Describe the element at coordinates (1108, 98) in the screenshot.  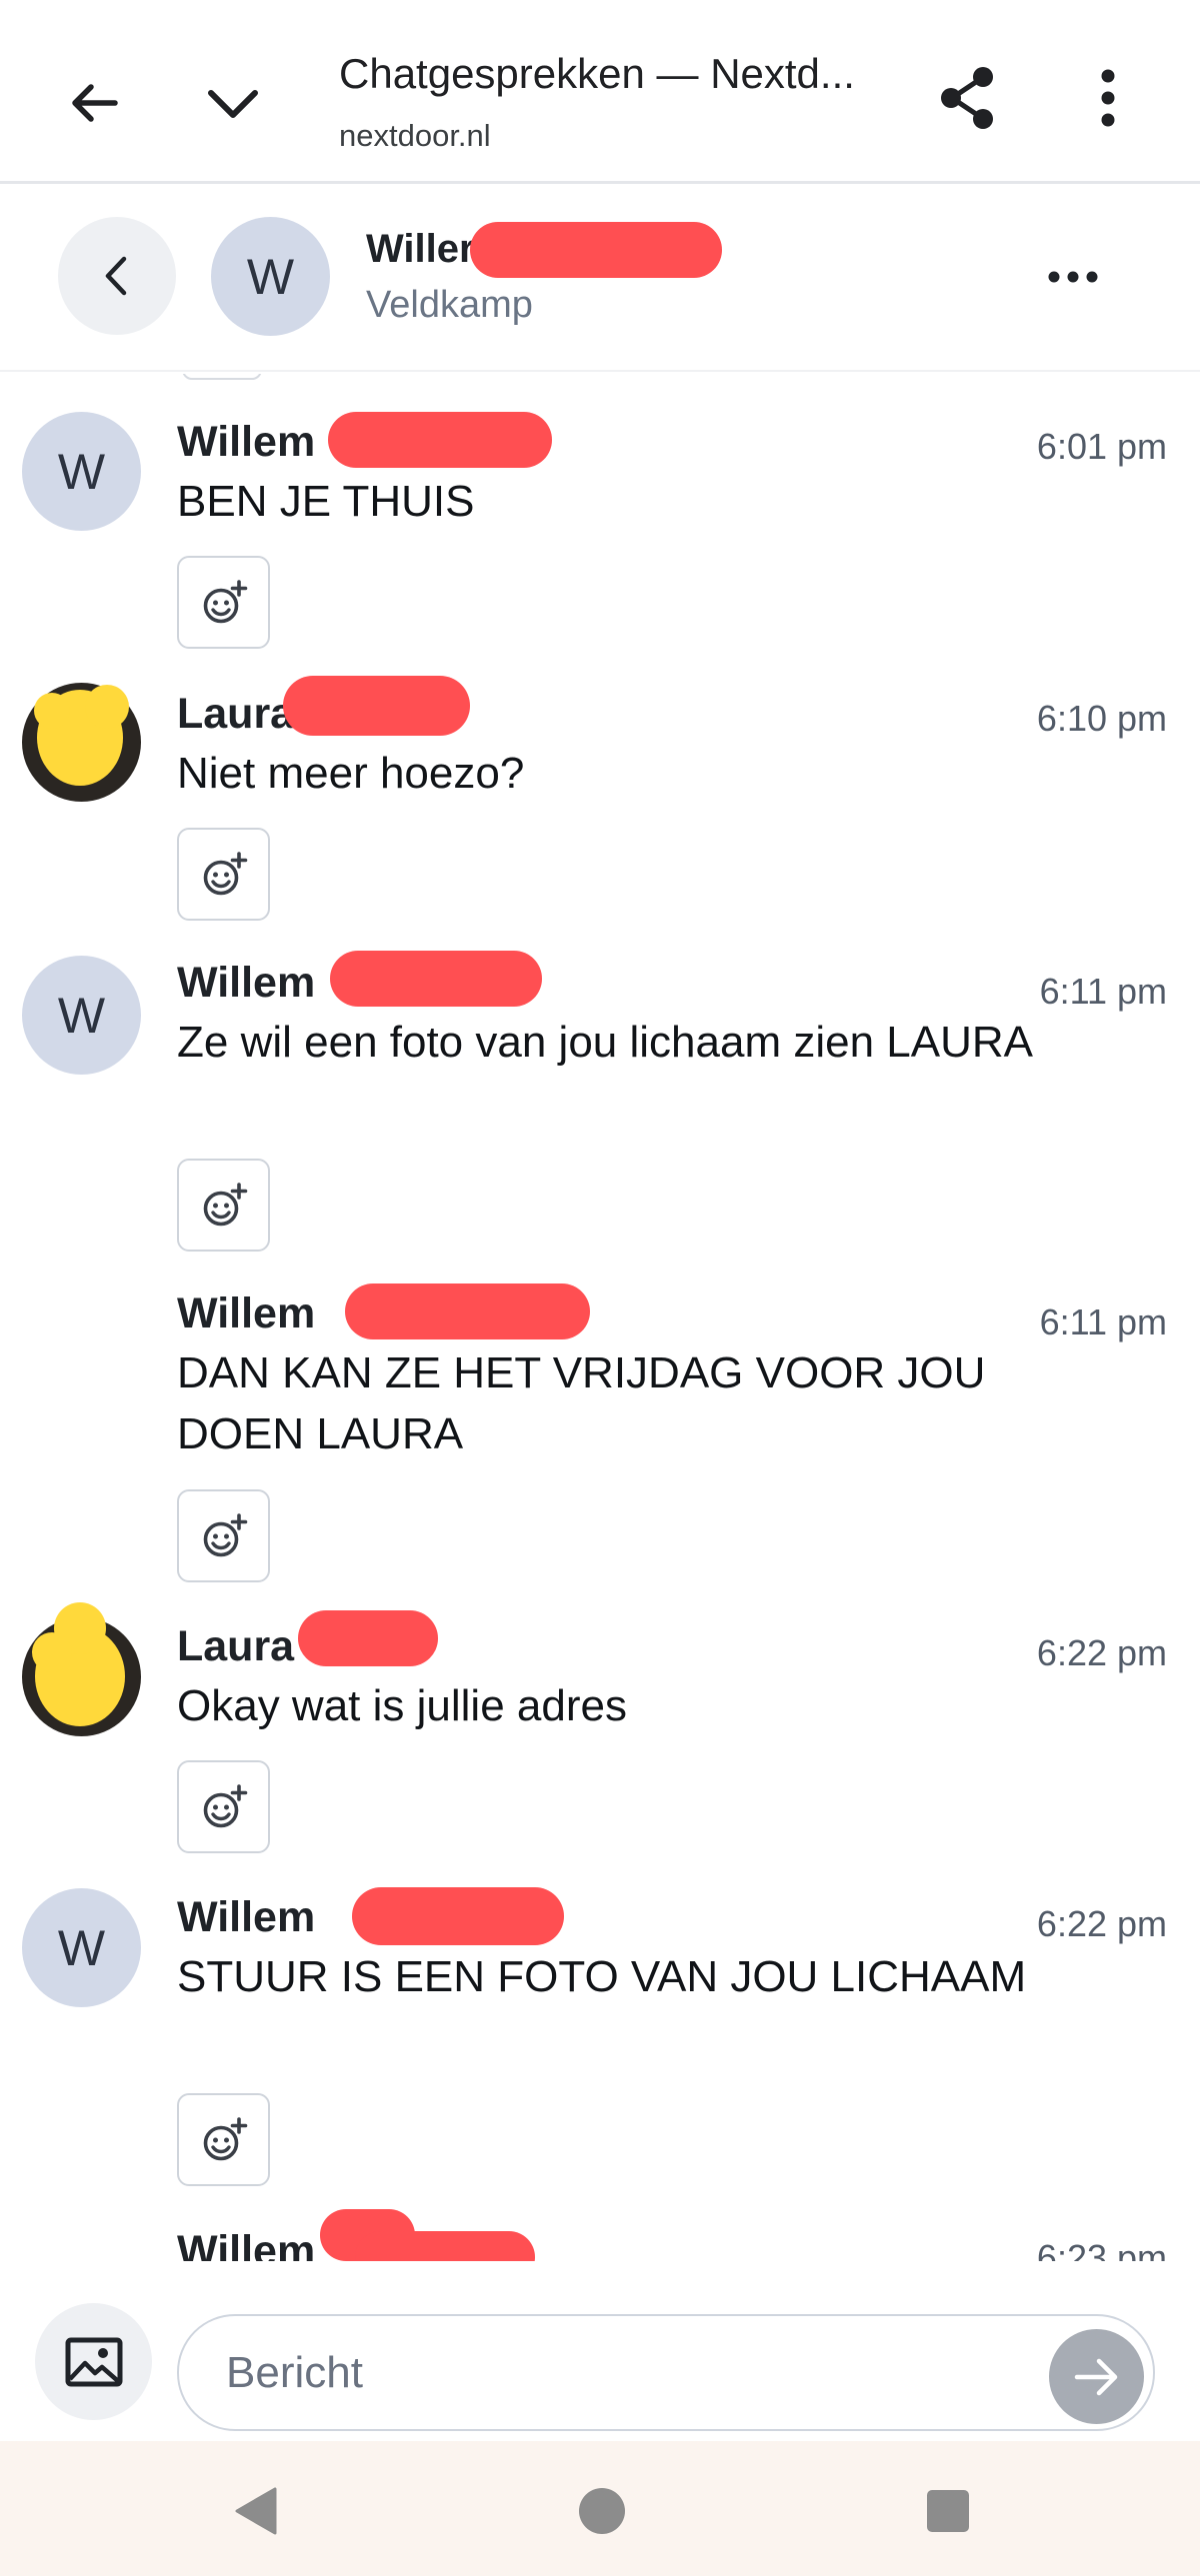
I see `kebab-menu-icon` at that location.